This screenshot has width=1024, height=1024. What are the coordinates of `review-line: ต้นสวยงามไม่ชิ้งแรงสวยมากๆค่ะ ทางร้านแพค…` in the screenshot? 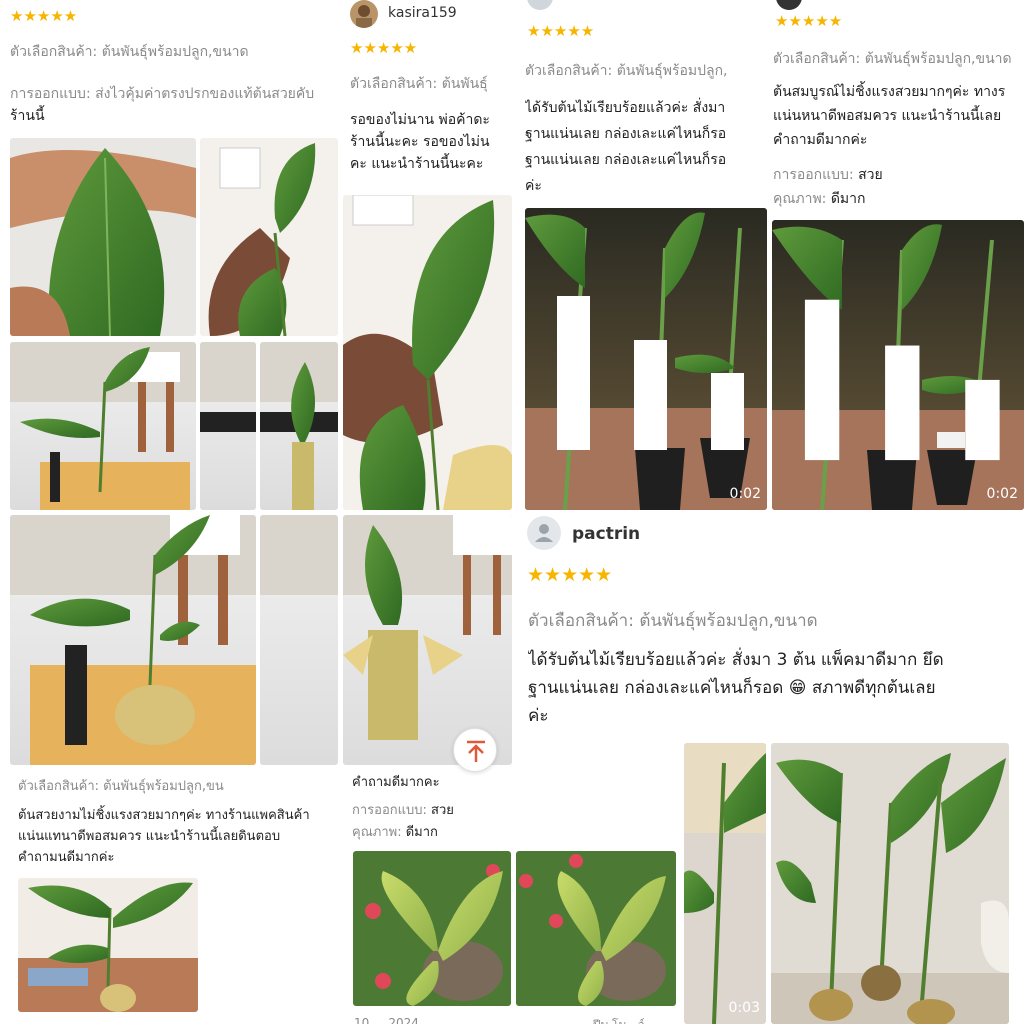 It's located at (164, 815).